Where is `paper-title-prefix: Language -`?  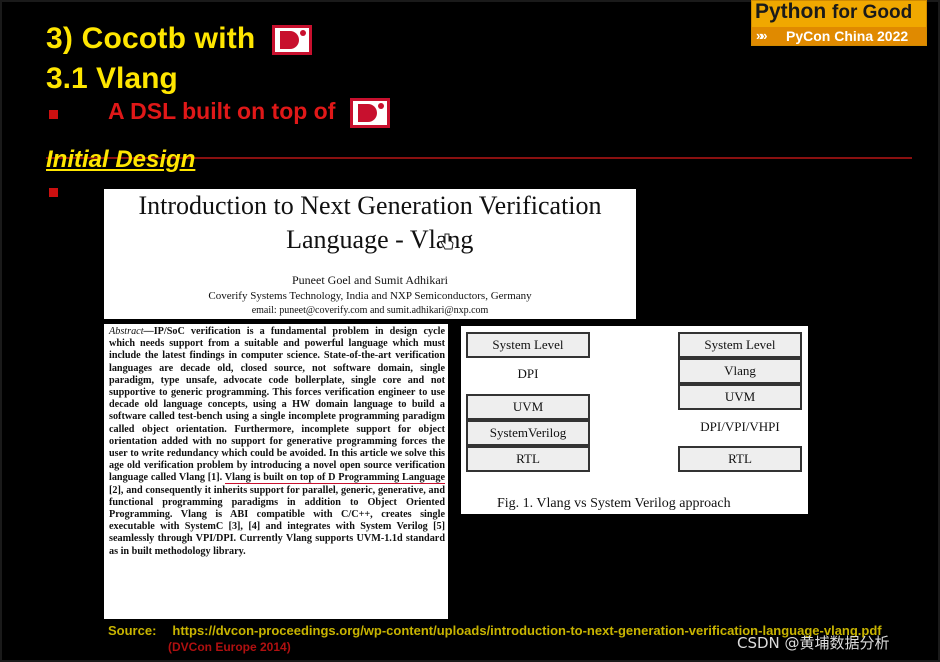 paper-title-prefix: Language - is located at coordinates (348, 239).